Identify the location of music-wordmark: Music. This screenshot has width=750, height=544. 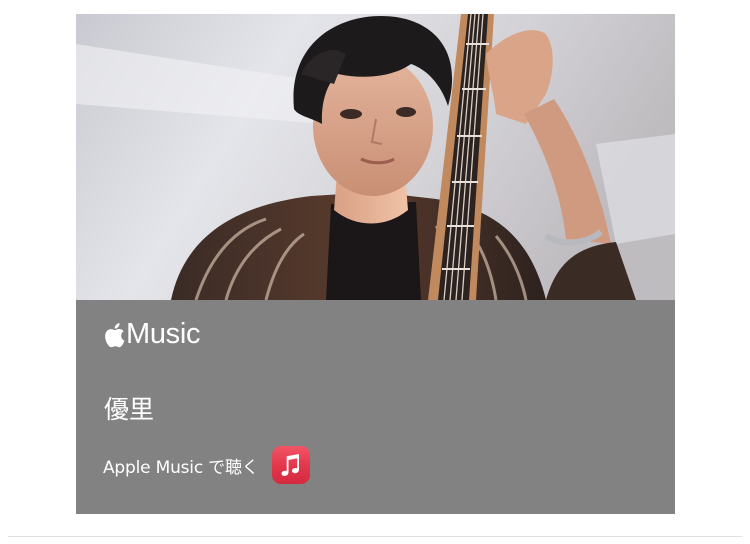
(163, 334).